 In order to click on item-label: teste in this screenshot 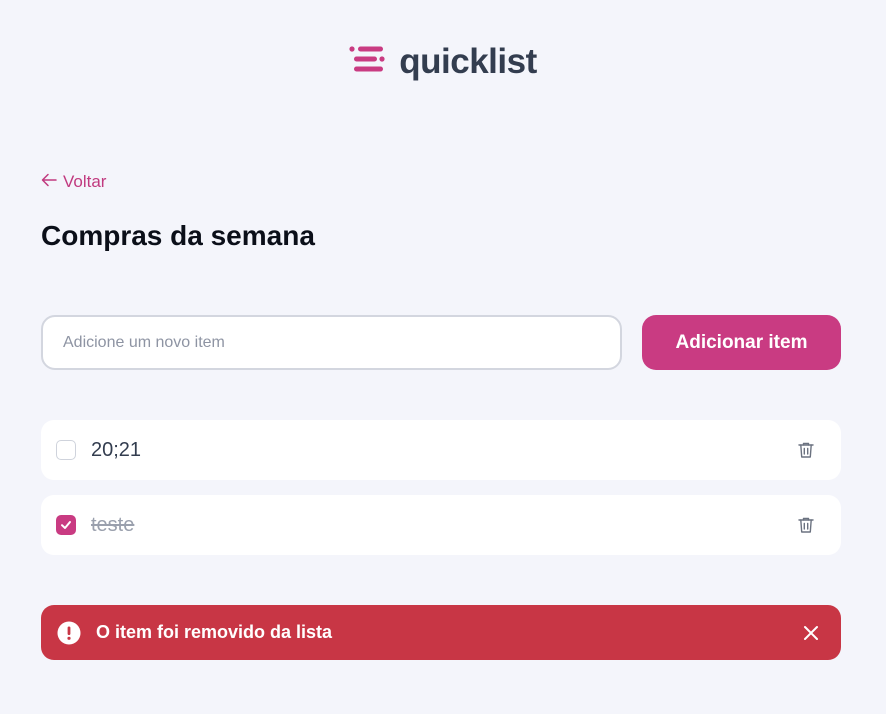, I will do `click(113, 524)`.